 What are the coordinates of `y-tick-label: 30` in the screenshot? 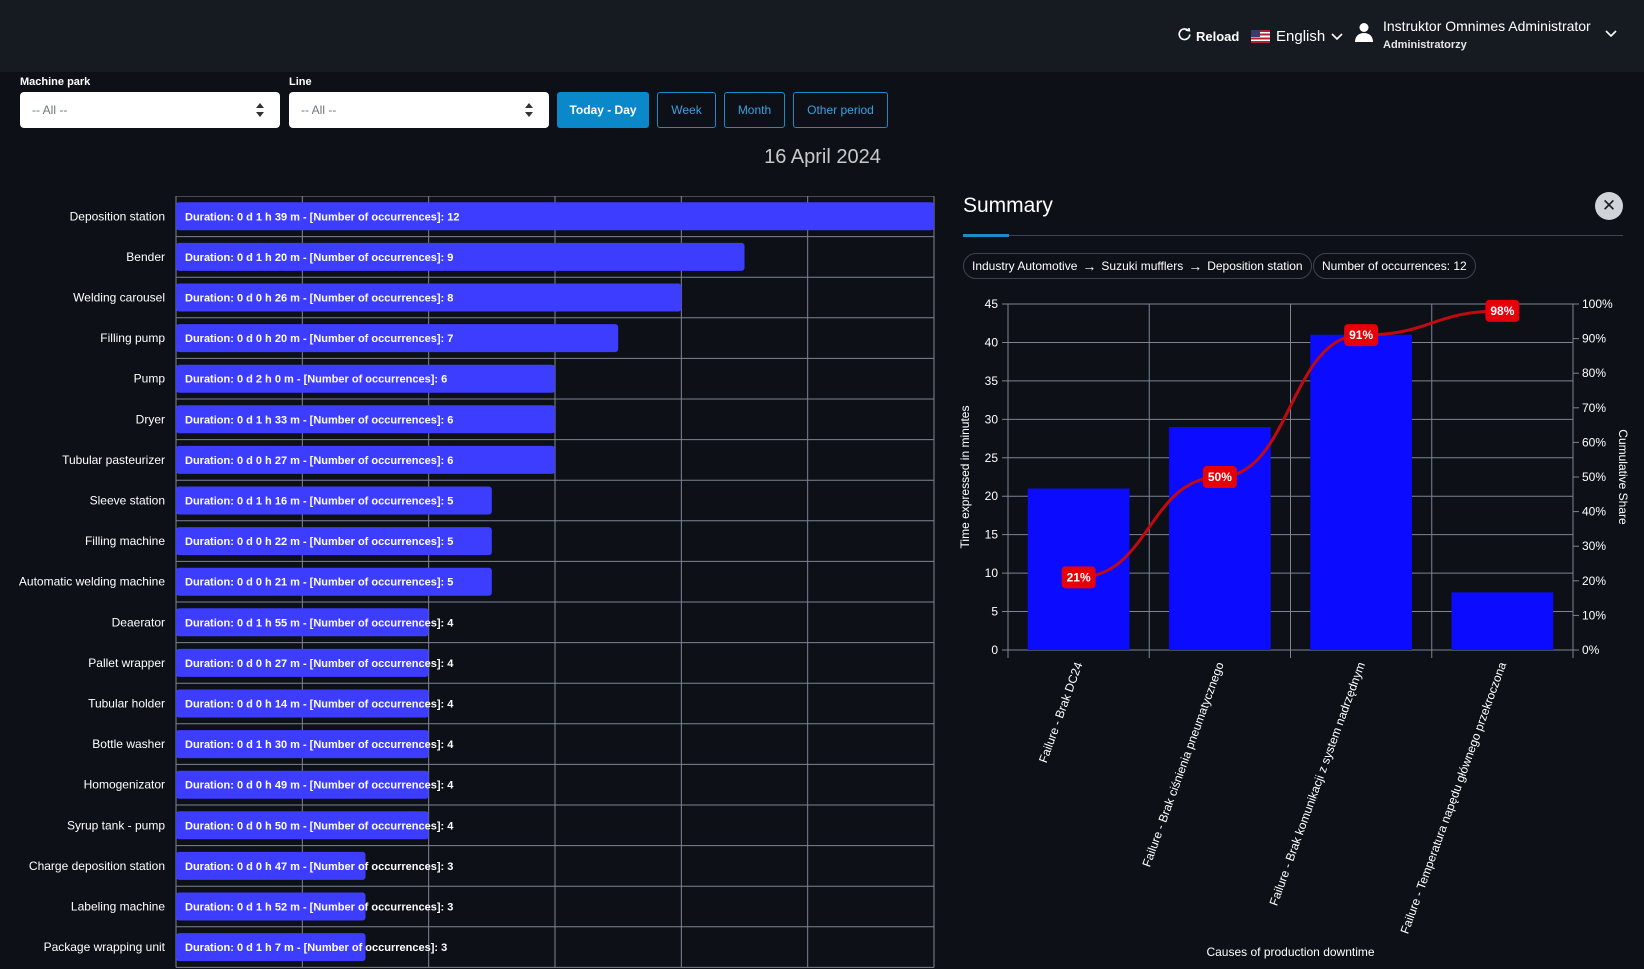 It's located at (992, 419).